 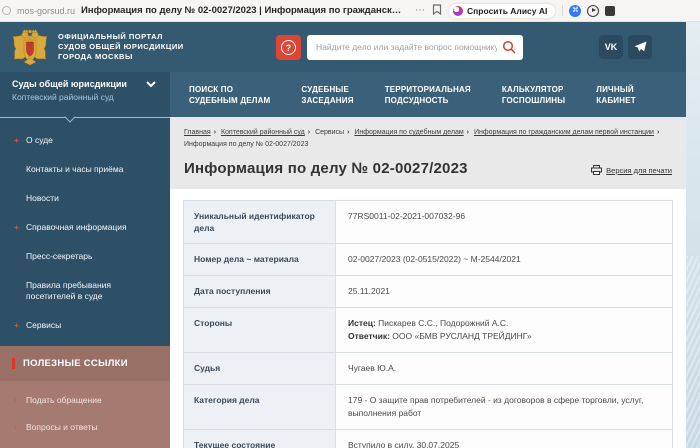 I want to click on court-selector-current-court: Коптевский районный суд, so click(x=63, y=97).